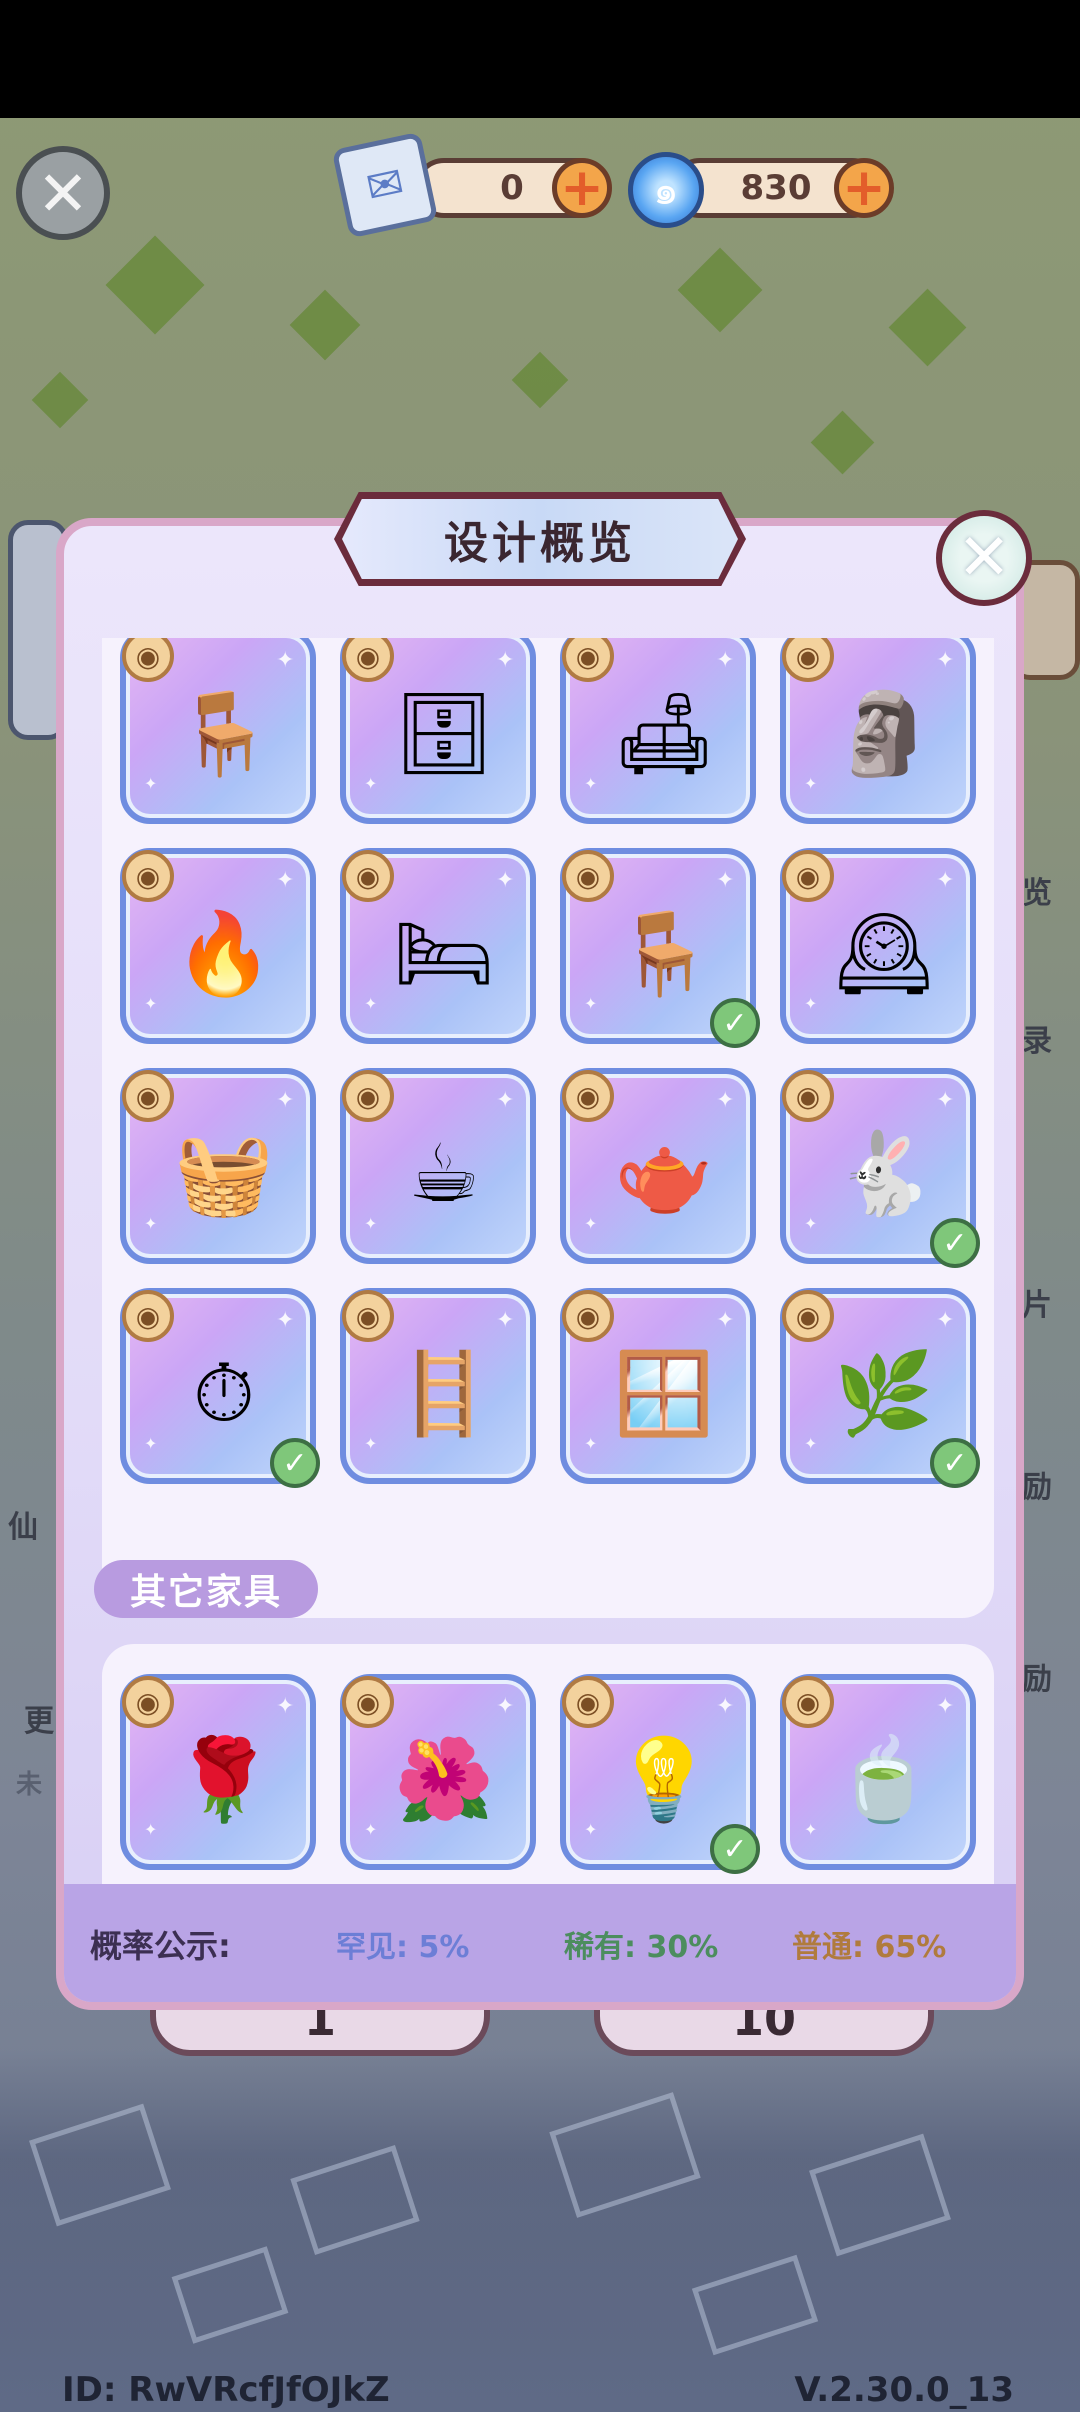 This screenshot has width=1080, height=2412. Describe the element at coordinates (666, 190) in the screenshot. I see `swirl-gem-icon: ๑` at that location.